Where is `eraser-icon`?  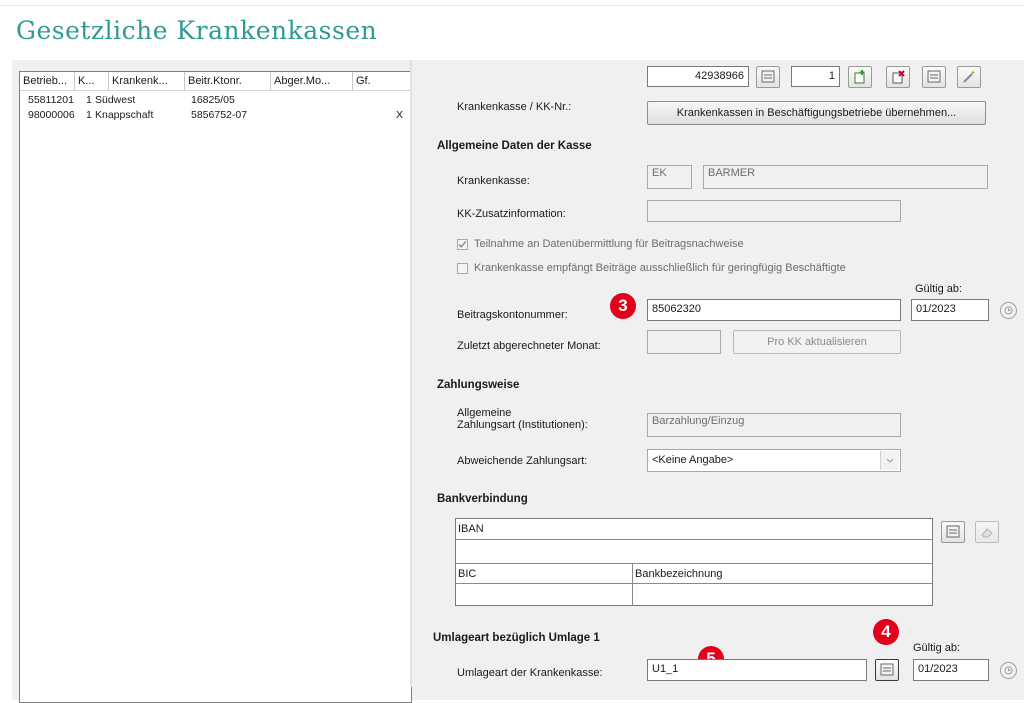 eraser-icon is located at coordinates (987, 533).